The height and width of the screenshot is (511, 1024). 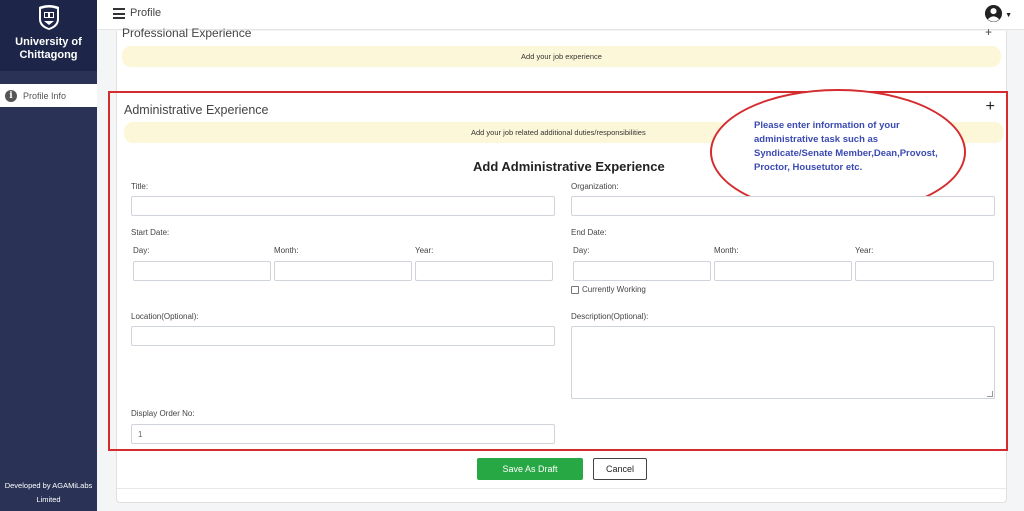 I want to click on organization-label: Organization:, so click(x=595, y=186).